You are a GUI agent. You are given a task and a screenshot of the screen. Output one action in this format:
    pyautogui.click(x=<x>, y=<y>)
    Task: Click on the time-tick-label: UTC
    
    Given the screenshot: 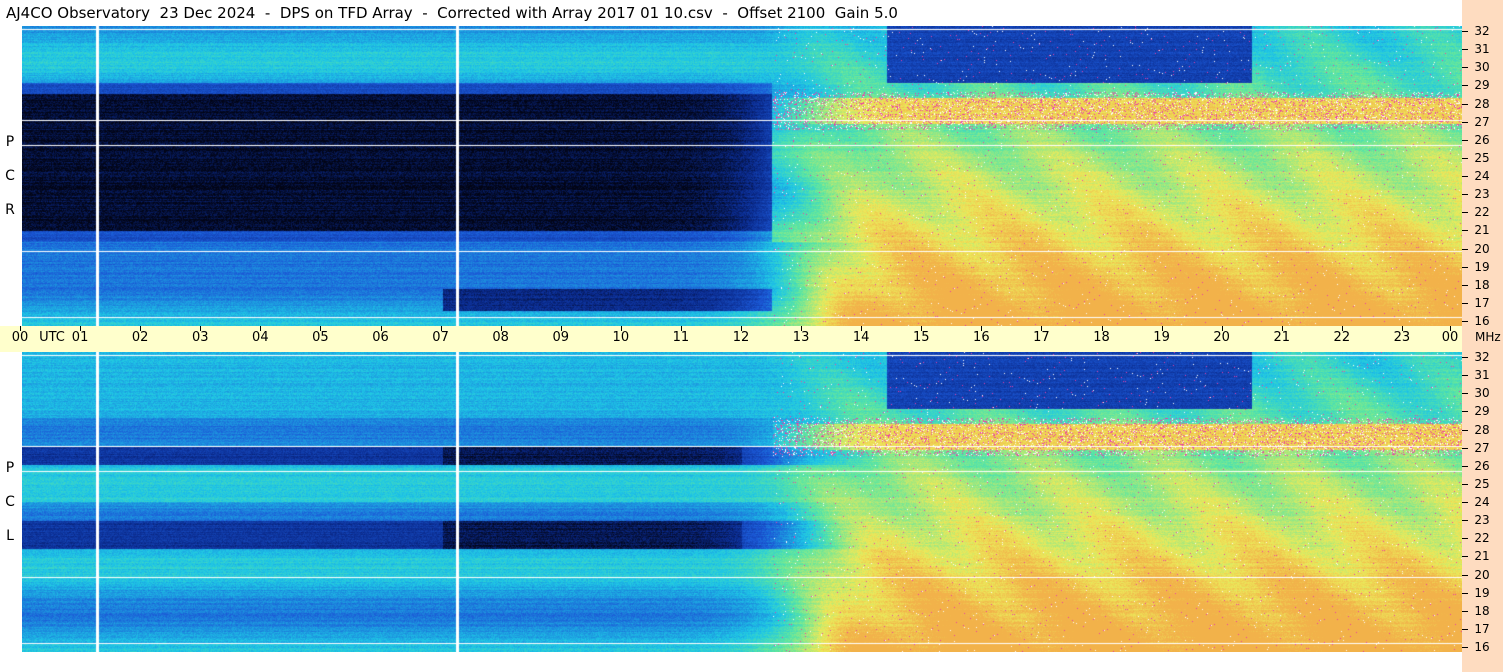 What is the action you would take?
    pyautogui.click(x=52, y=337)
    